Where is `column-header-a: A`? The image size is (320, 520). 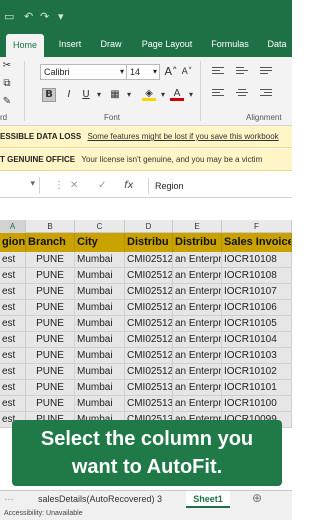 column-header-a: A is located at coordinates (13, 226).